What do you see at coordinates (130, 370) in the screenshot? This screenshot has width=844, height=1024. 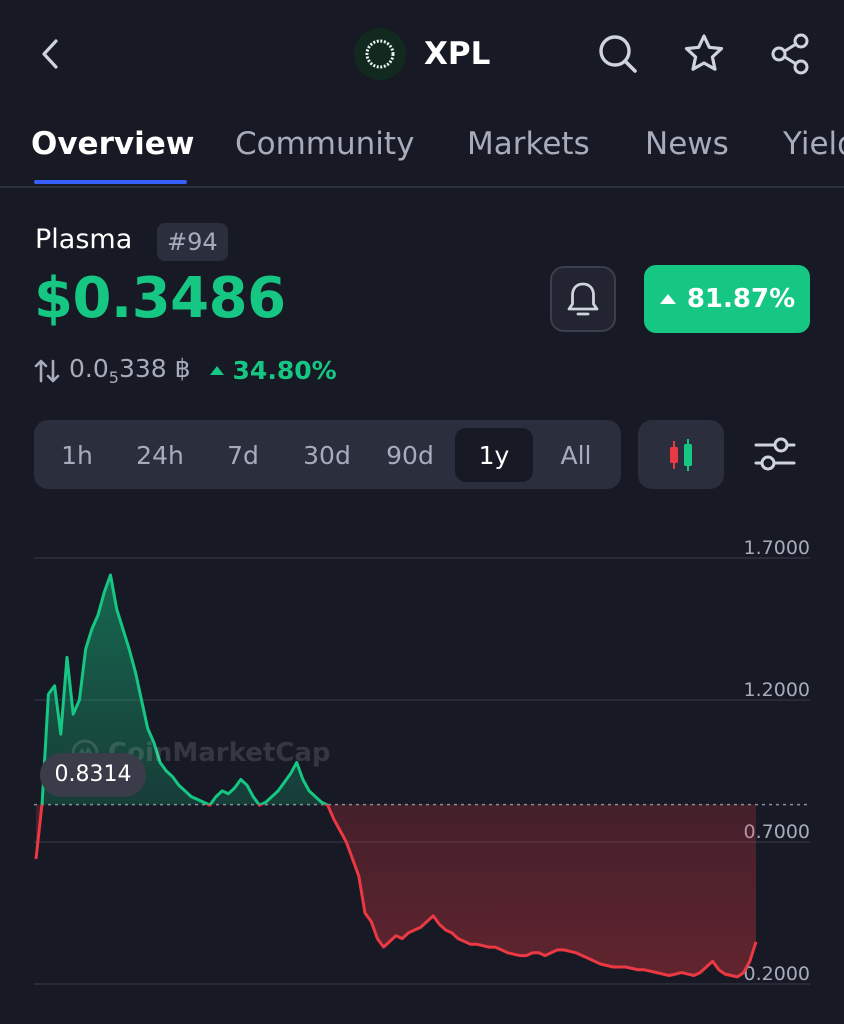 I see `btc-price: 0.05338 ฿` at bounding box center [130, 370].